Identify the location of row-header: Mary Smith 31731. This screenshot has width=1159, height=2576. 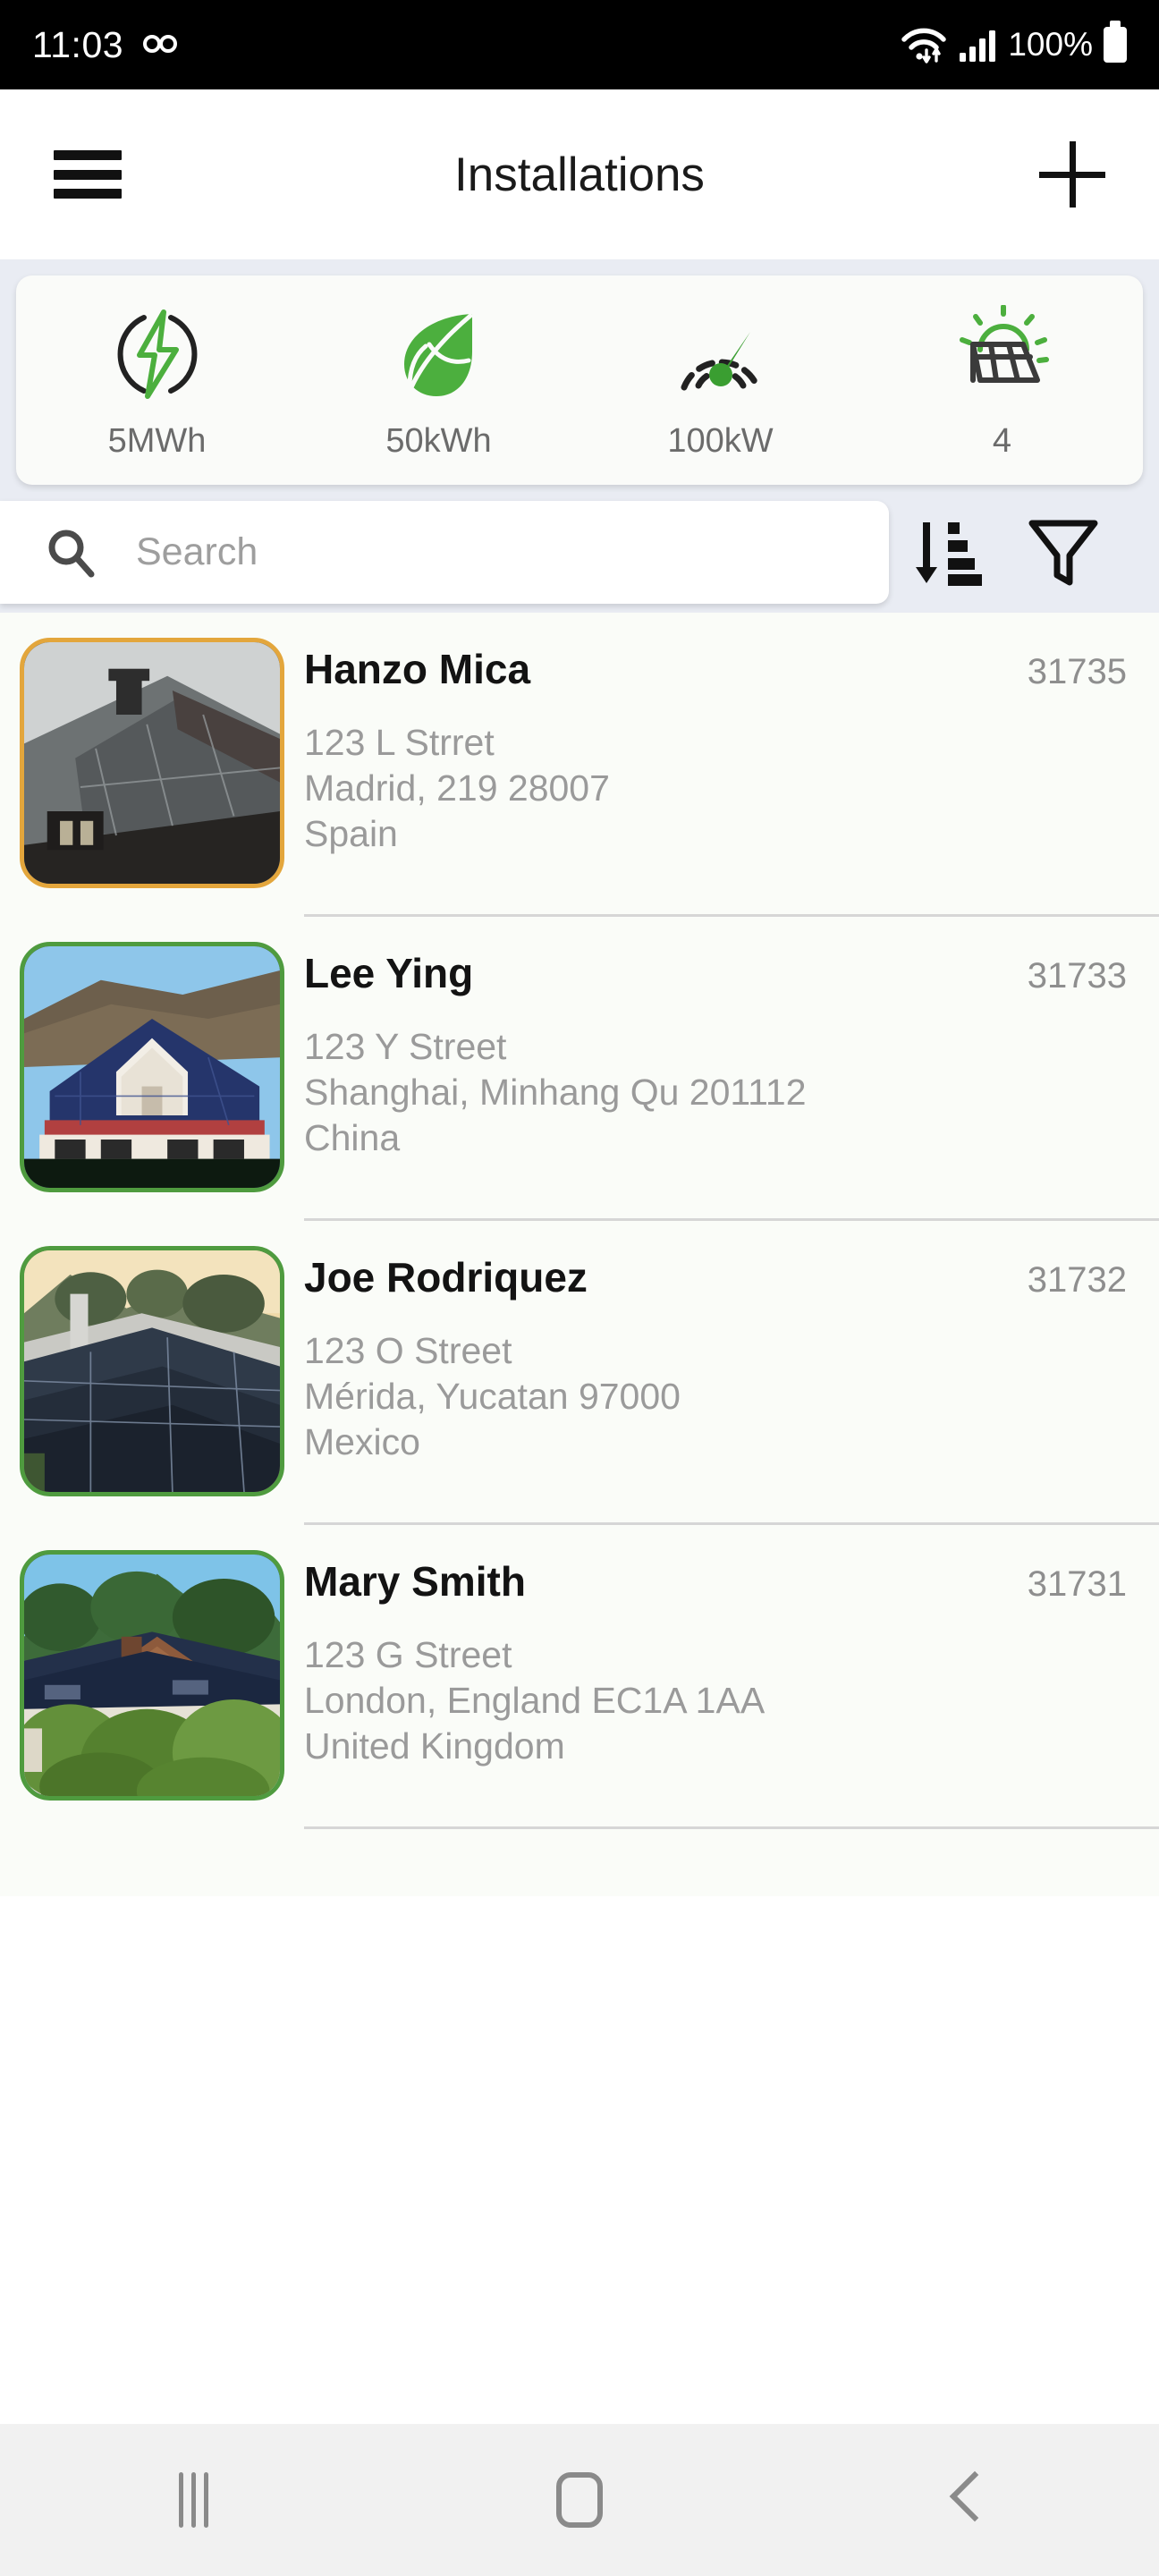
(715, 1581).